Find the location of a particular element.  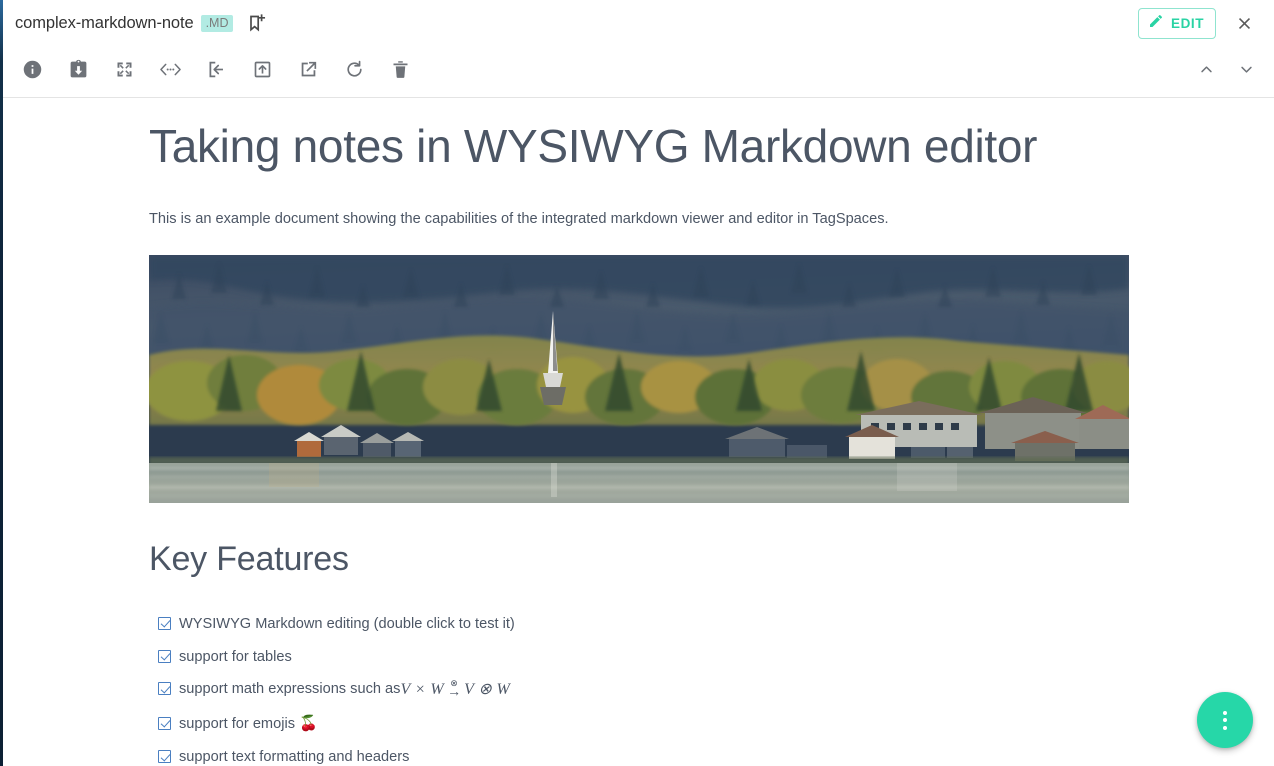

info-icon is located at coordinates (32, 72).